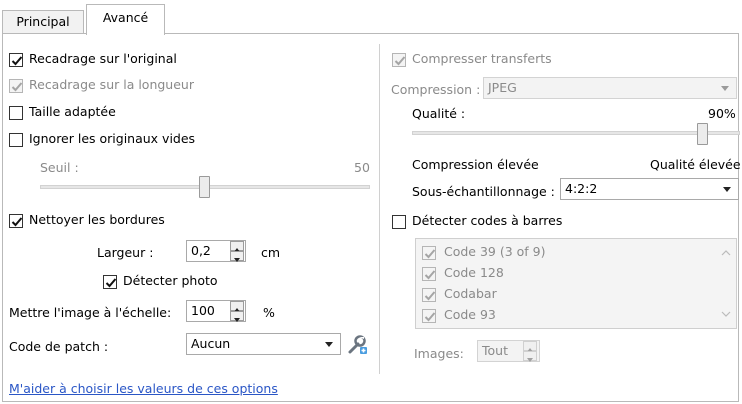 This screenshot has width=742, height=404. I want to click on qualite-elevee-label: Qualité élevée, so click(695, 164).